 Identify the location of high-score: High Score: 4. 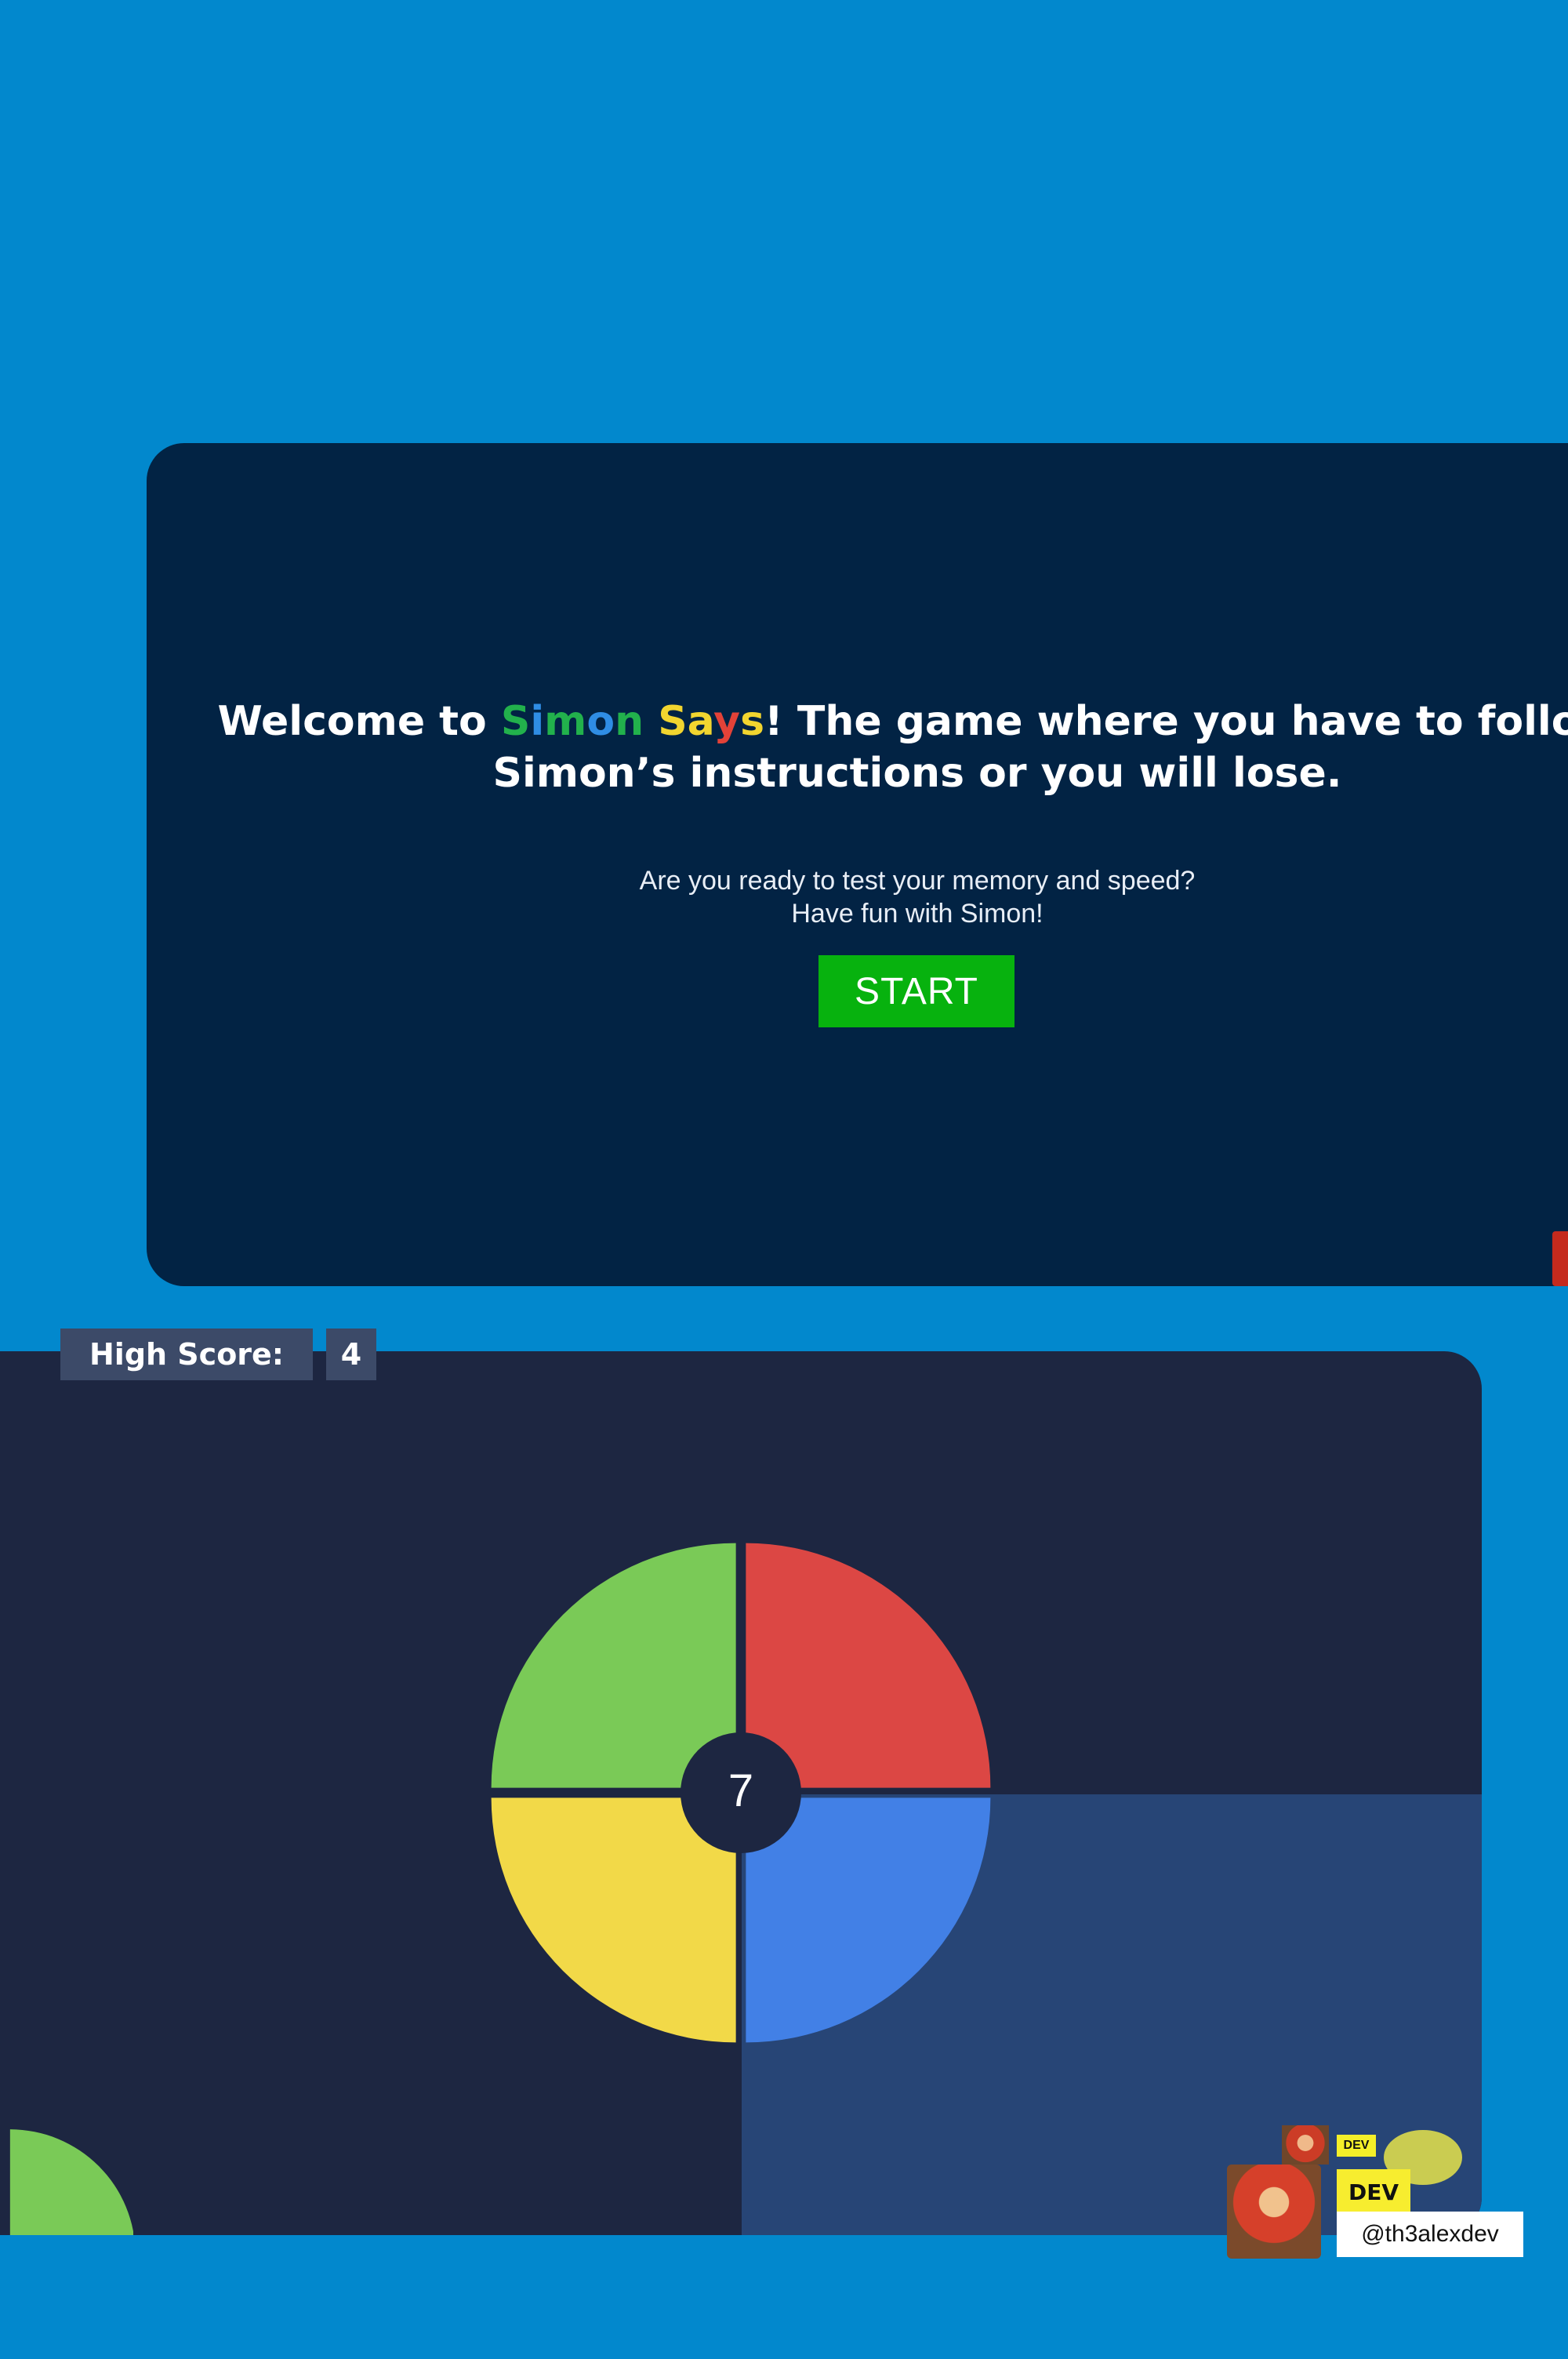
(218, 1354).